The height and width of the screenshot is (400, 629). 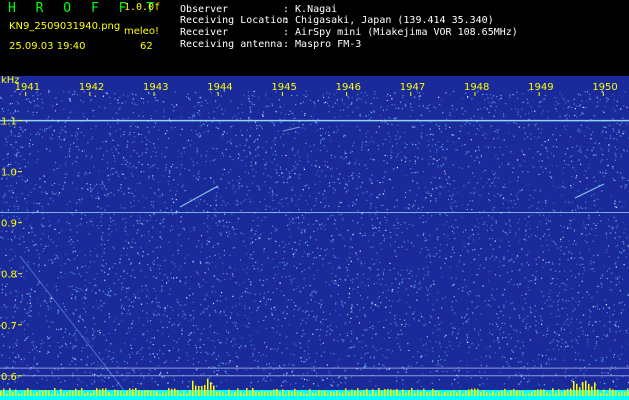 I want to click on x-tick-label: 1949, so click(x=540, y=87).